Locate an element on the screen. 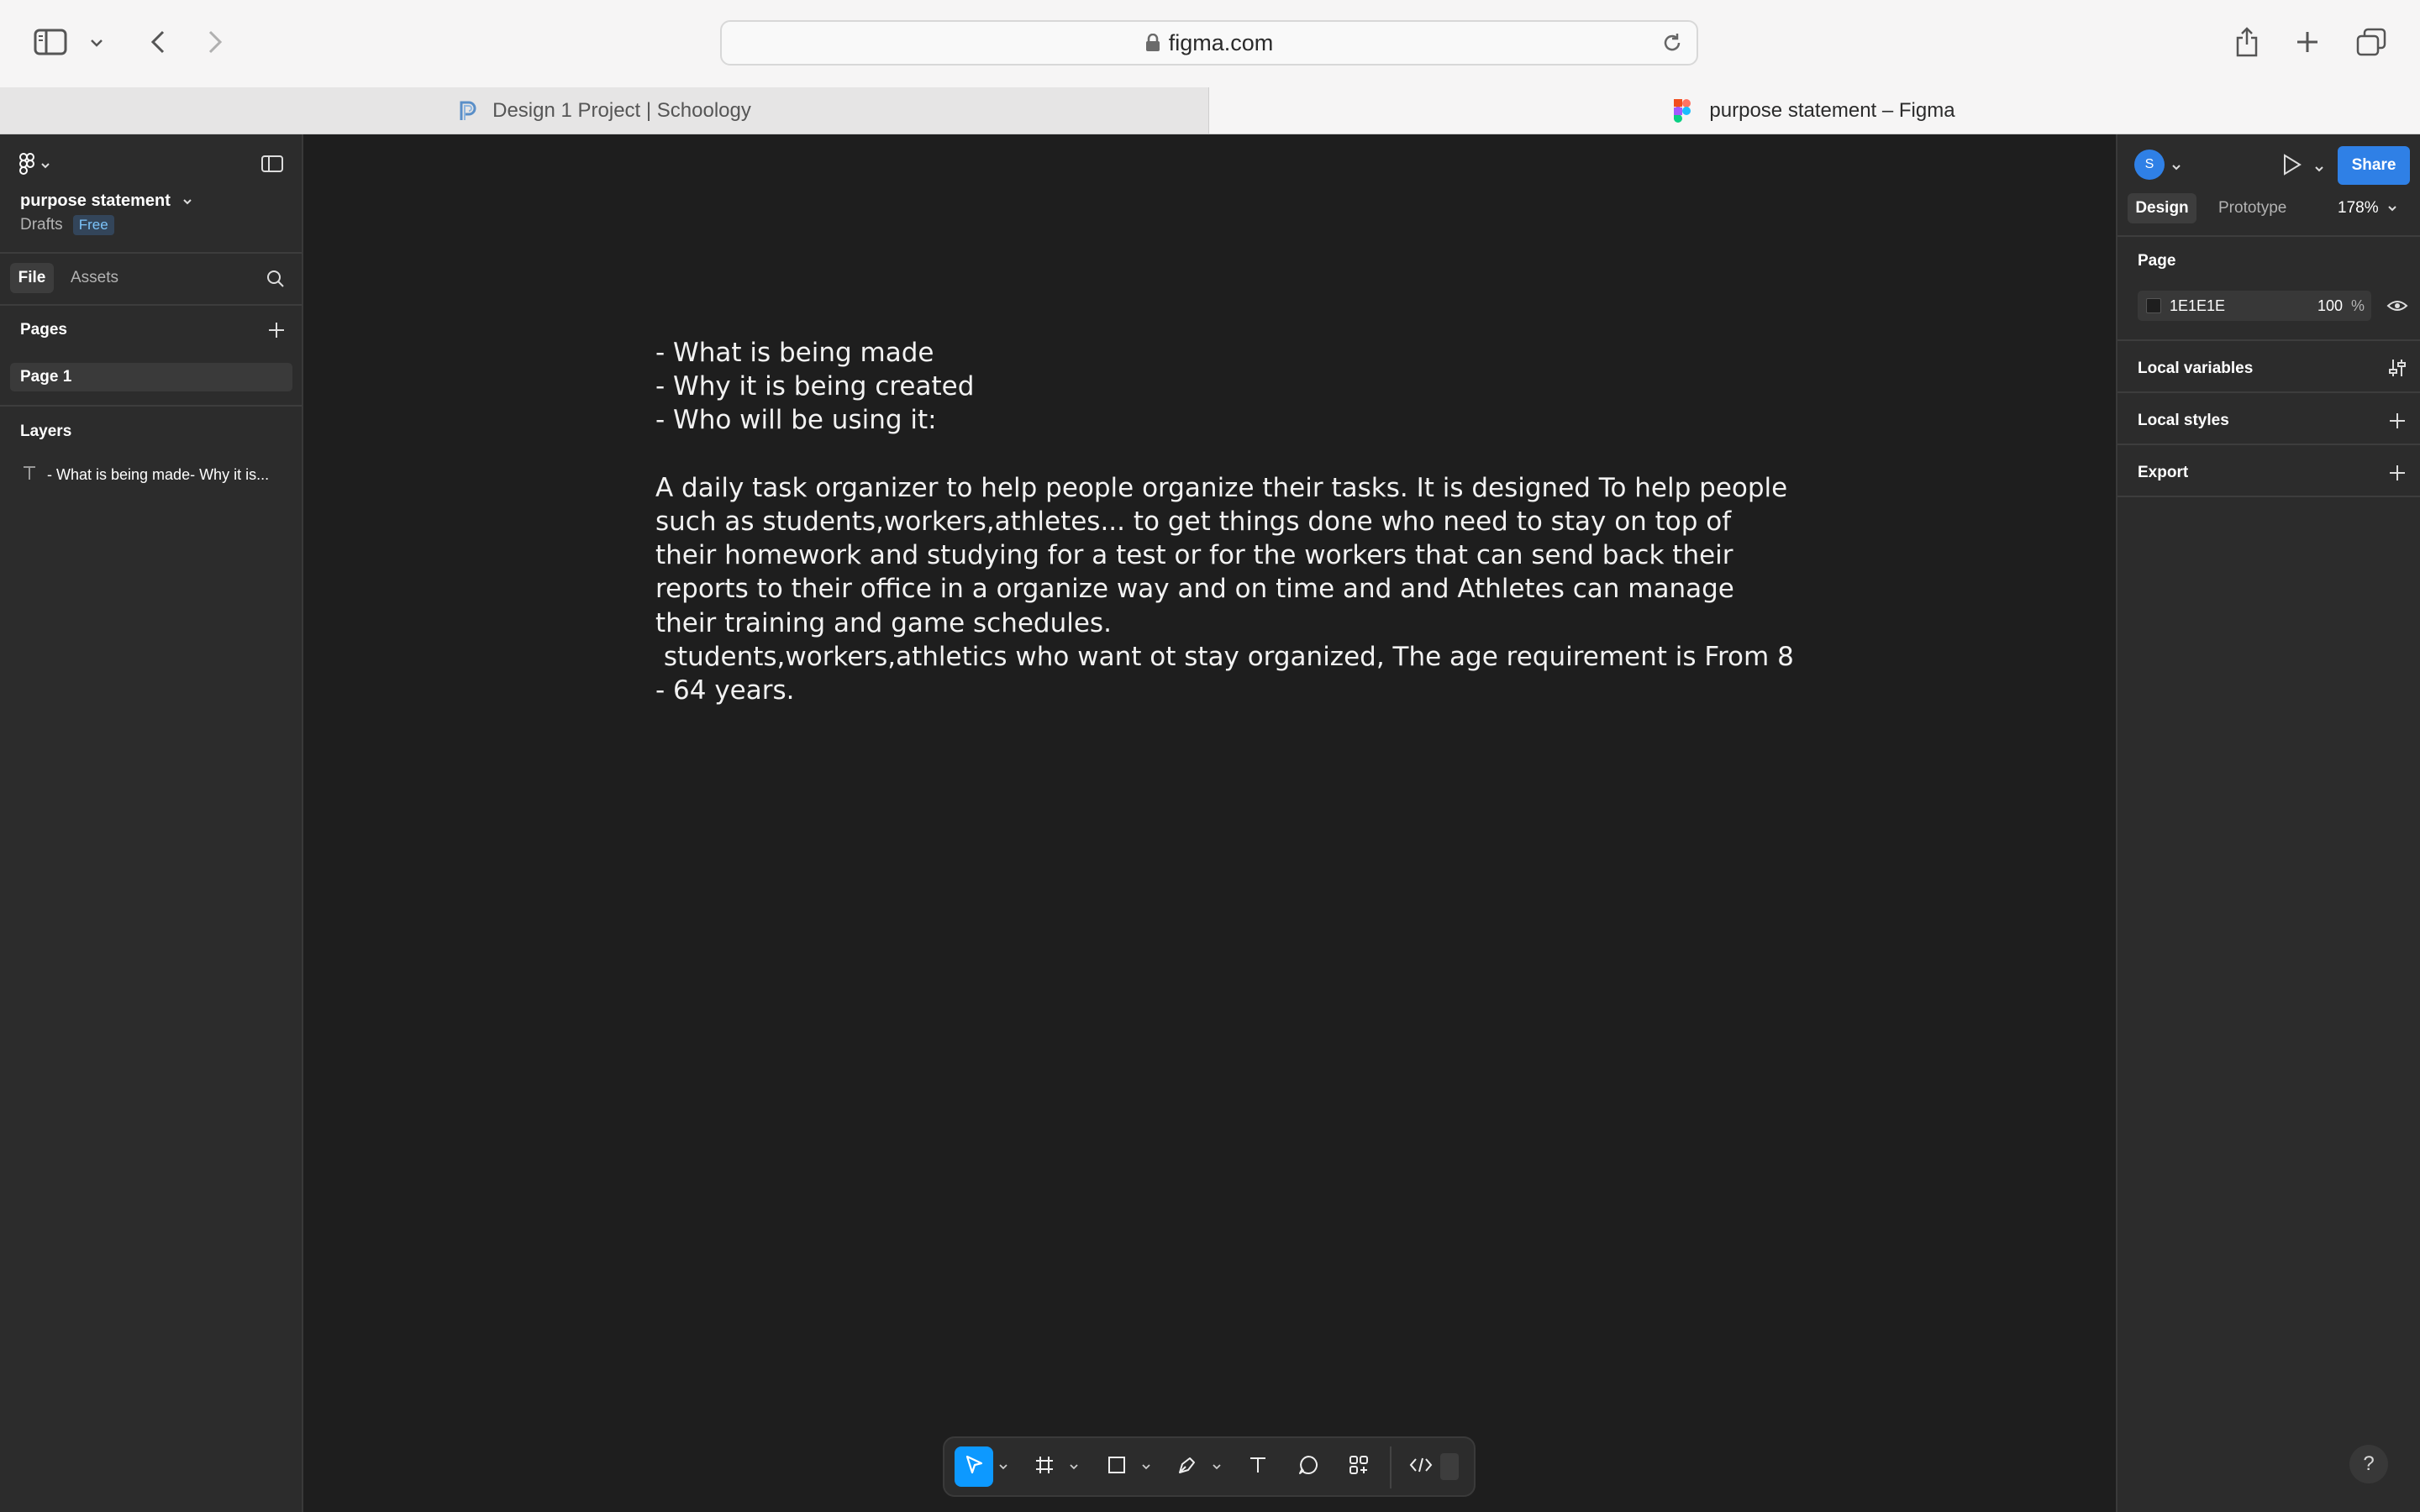  file-name-button: purpose statement is located at coordinates (106, 201).